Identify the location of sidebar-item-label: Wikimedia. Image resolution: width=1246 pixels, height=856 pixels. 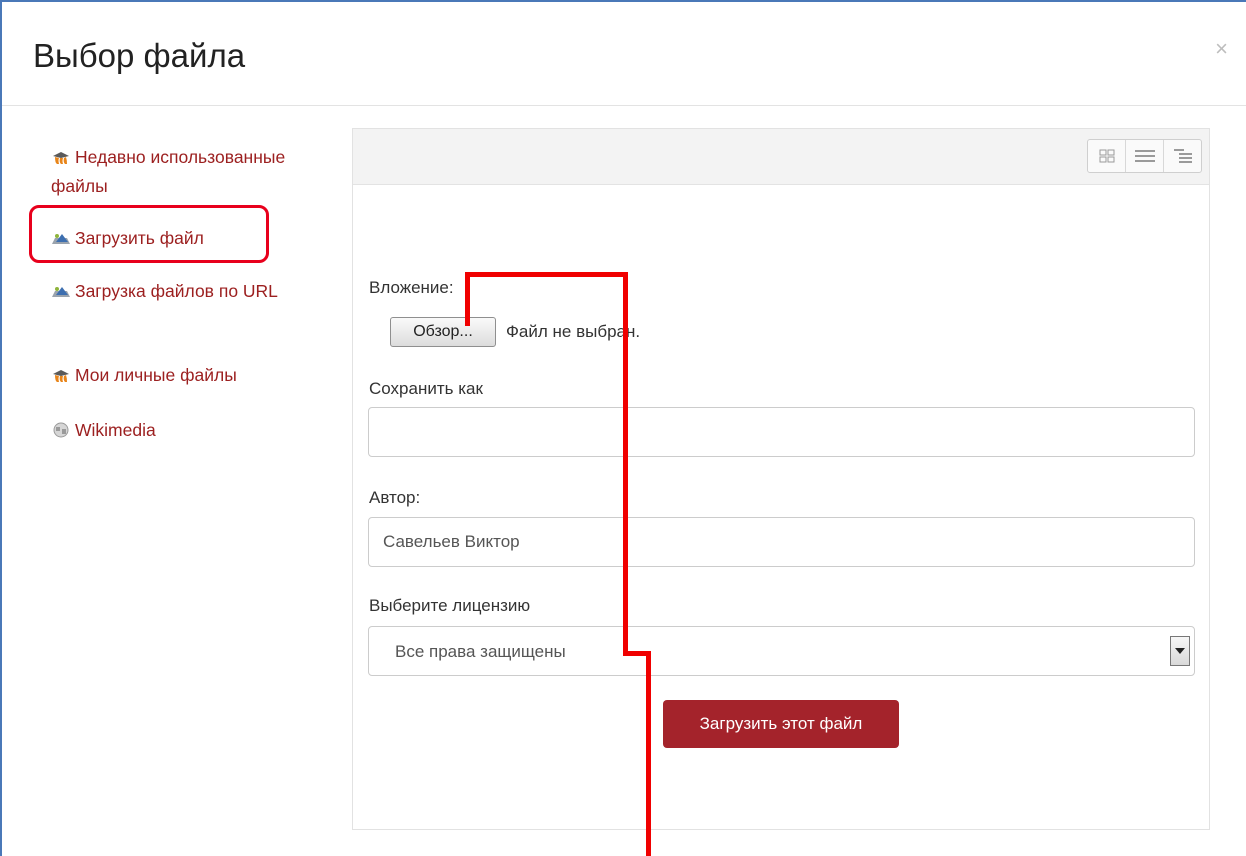
(115, 430).